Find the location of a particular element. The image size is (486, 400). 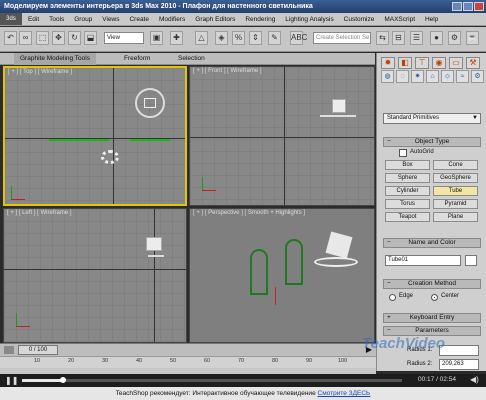

select-scale-icon: ⬓ is located at coordinates (90, 38).